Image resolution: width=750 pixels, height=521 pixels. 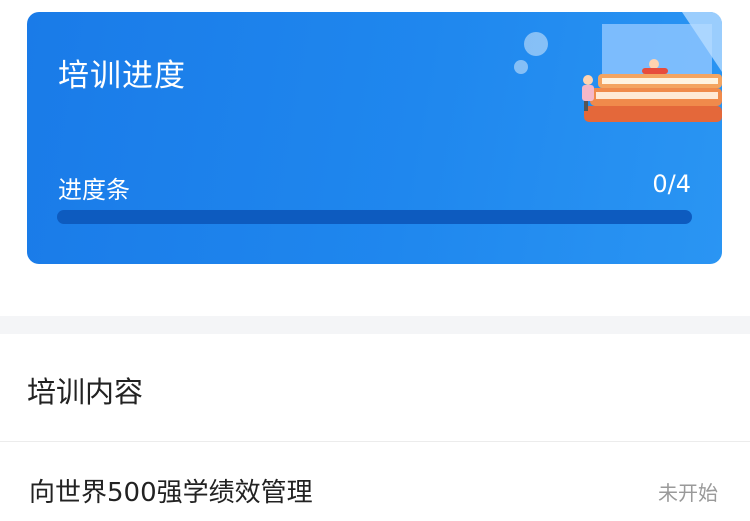 I want to click on reading-books-illustration, so click(x=618, y=68).